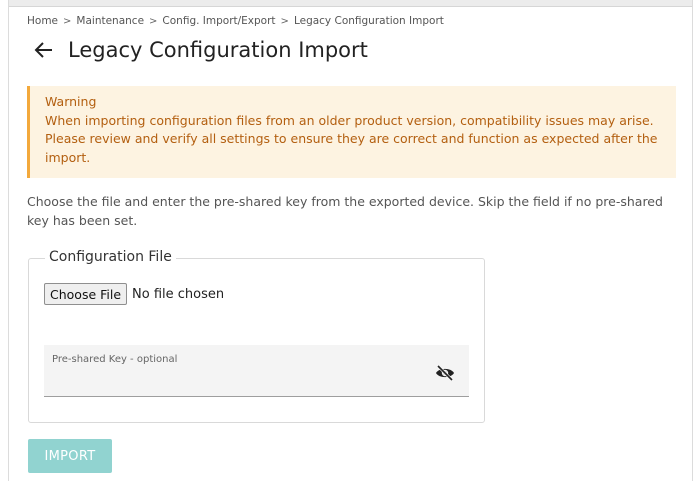 The height and width of the screenshot is (481, 693). What do you see at coordinates (42, 21) in the screenshot?
I see `breadcrumb-item-home: Home` at bounding box center [42, 21].